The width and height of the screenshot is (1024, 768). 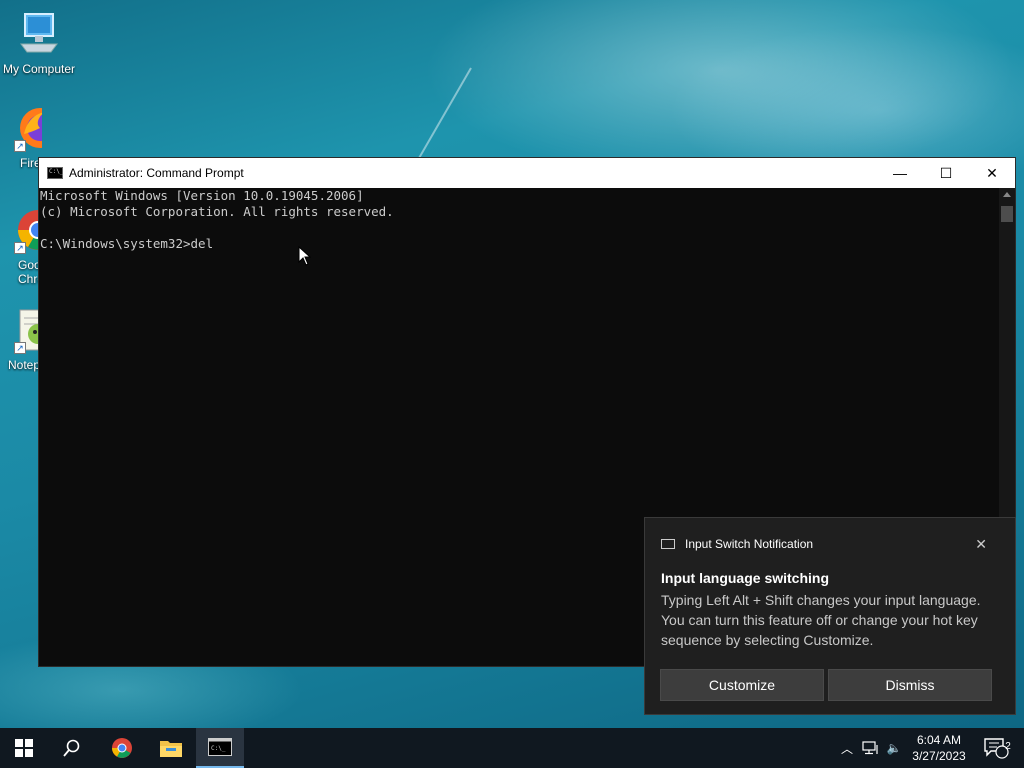 I want to click on start-button, so click(x=24, y=748).